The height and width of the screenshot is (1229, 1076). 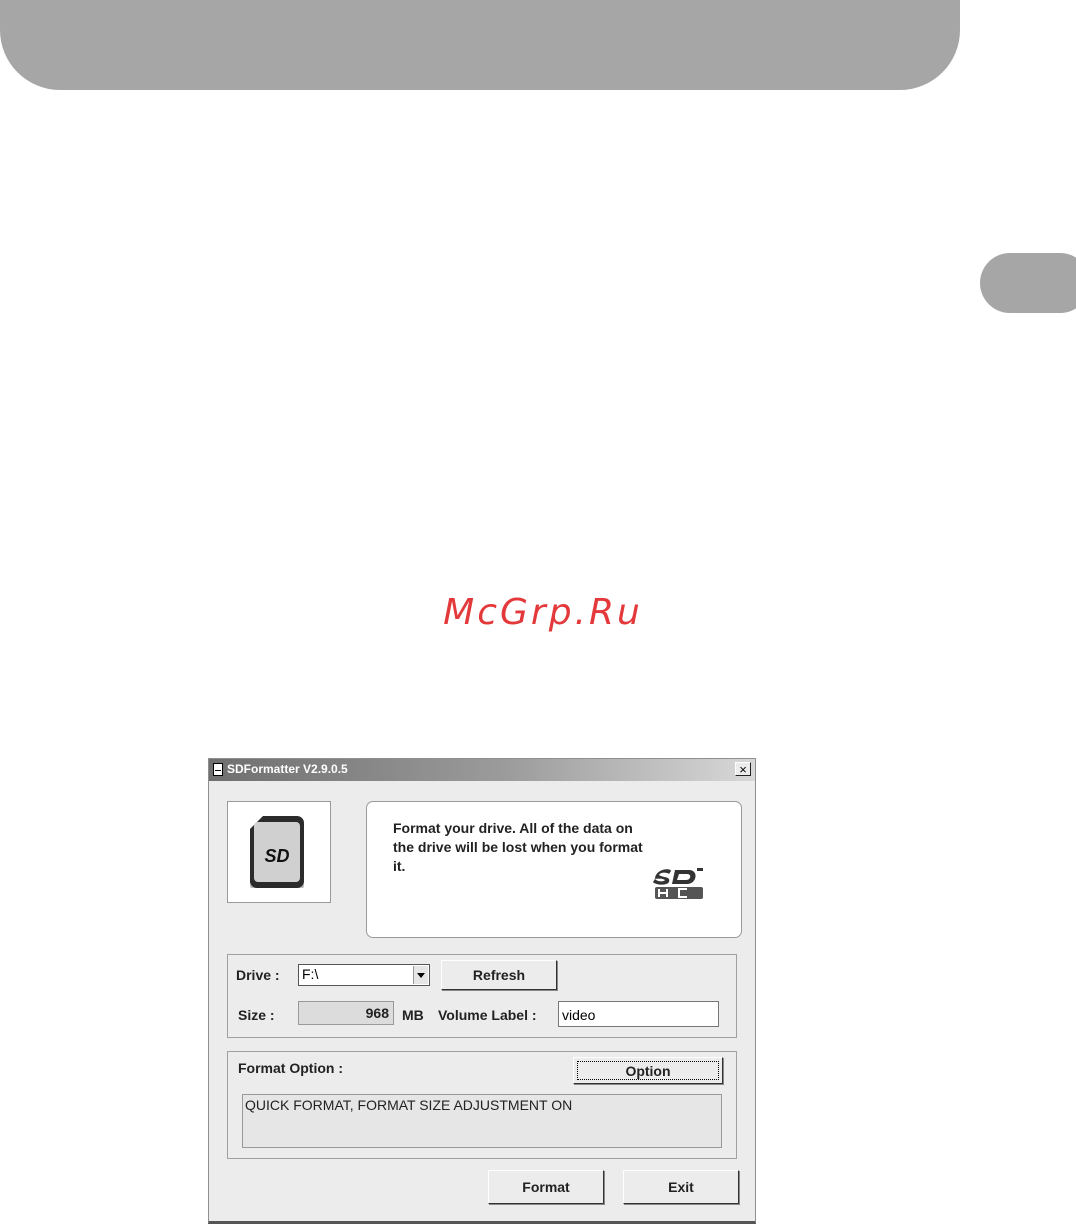 I want to click on drive-label: Drive :, so click(x=258, y=975).